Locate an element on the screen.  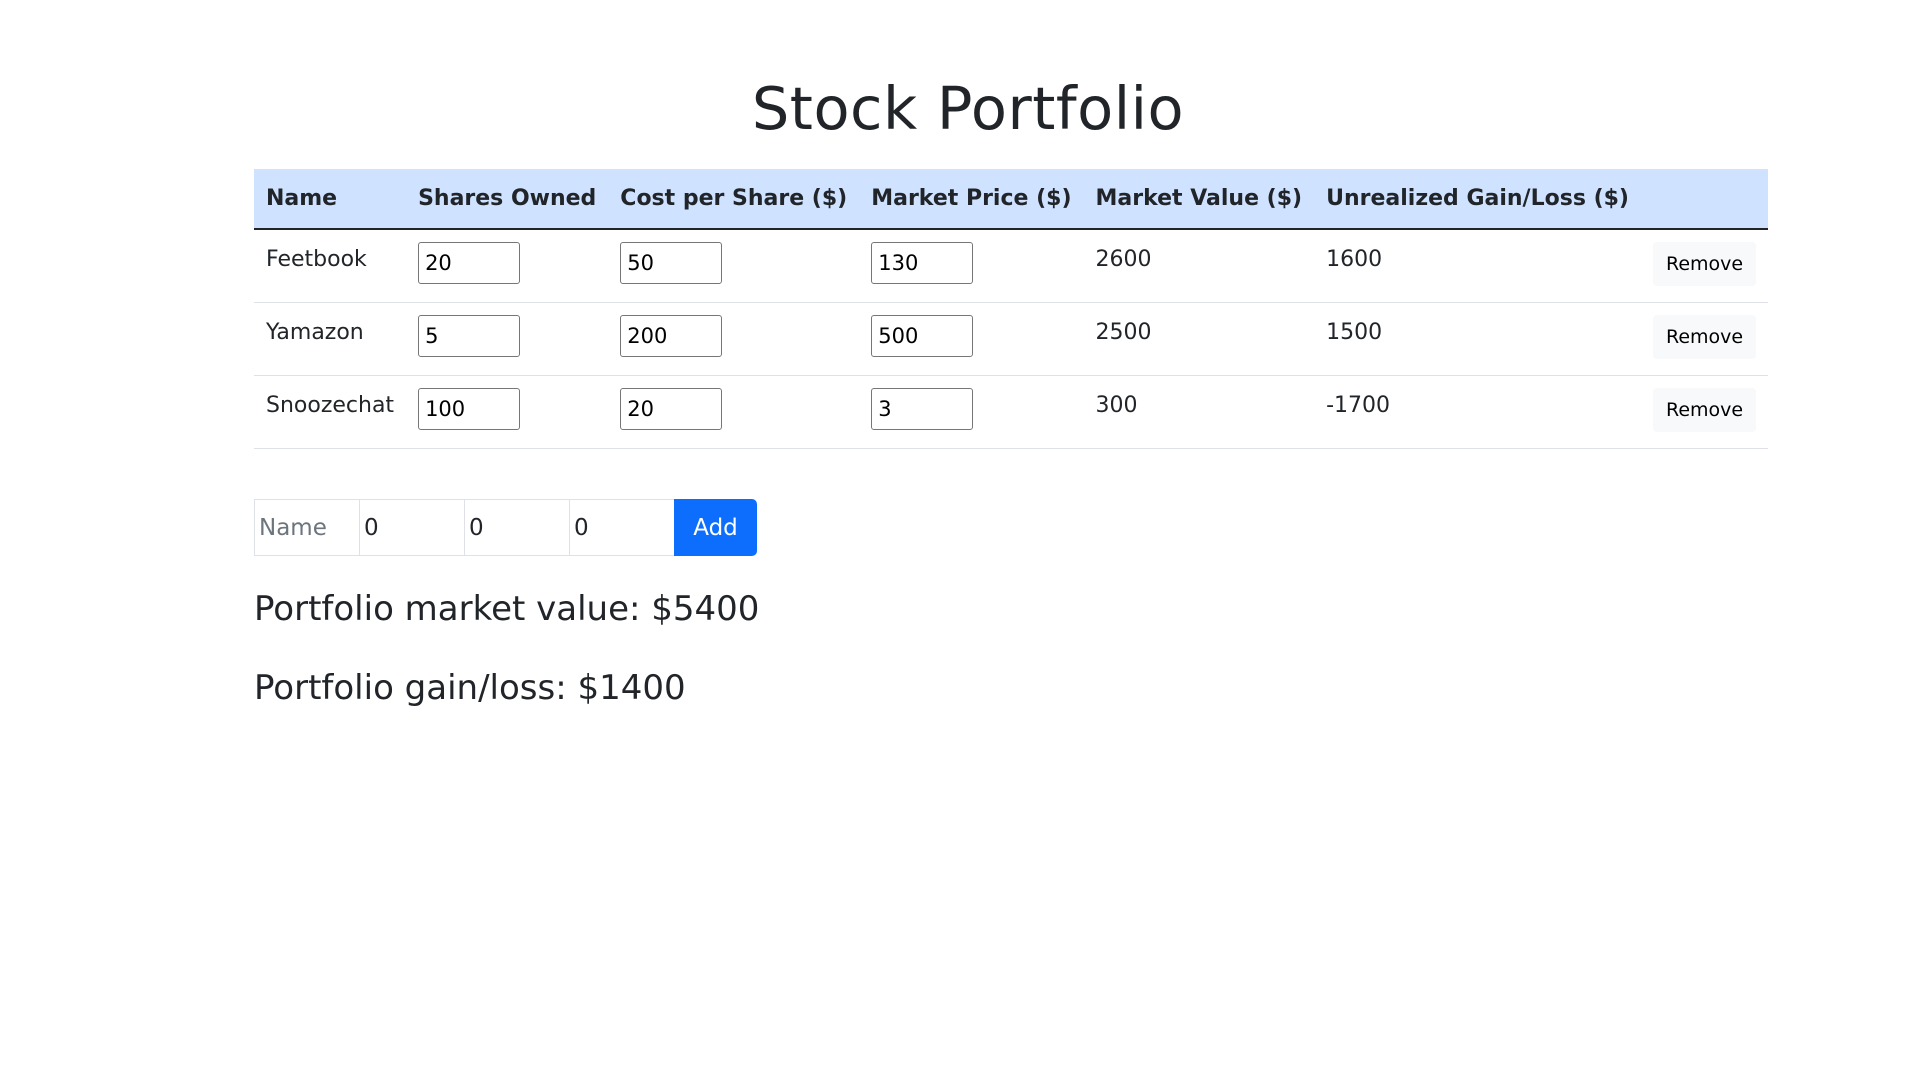
row-gain-cell: -1700 is located at coordinates (1477, 412).